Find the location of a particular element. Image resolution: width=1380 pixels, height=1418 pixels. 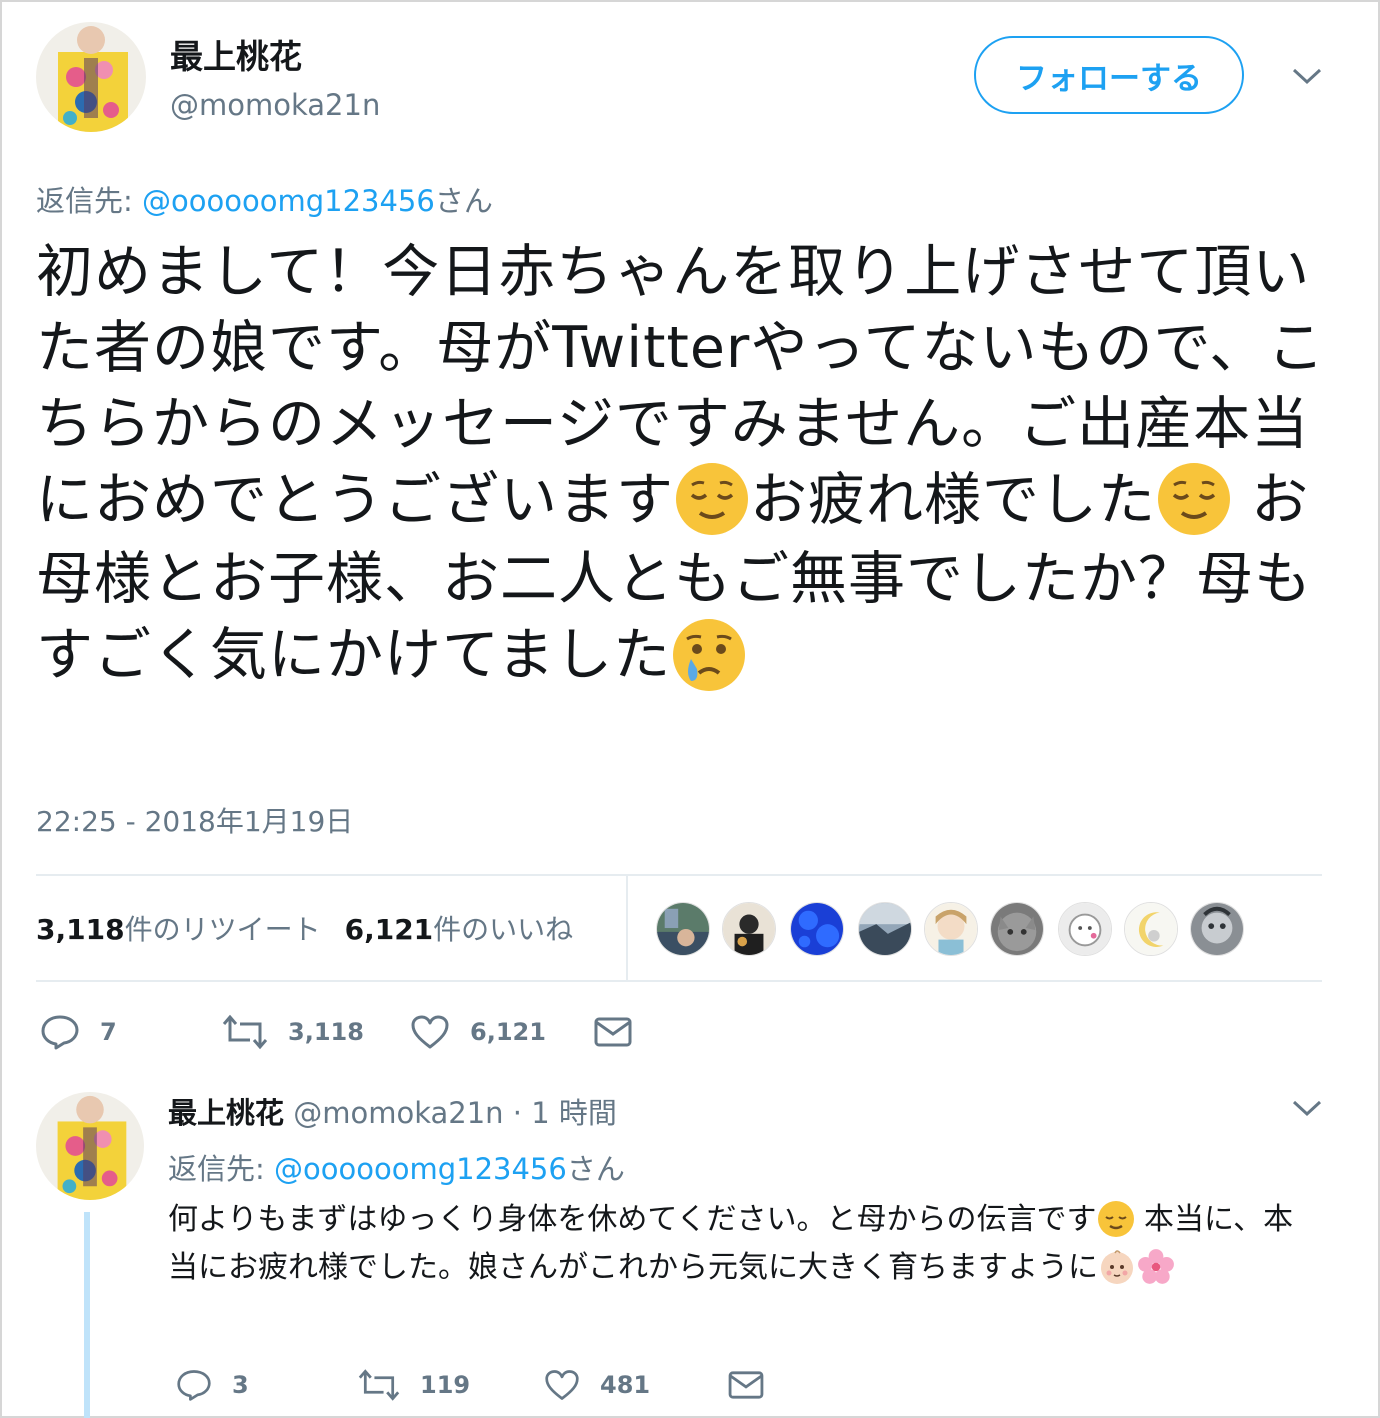

user-avatar is located at coordinates (91, 77).